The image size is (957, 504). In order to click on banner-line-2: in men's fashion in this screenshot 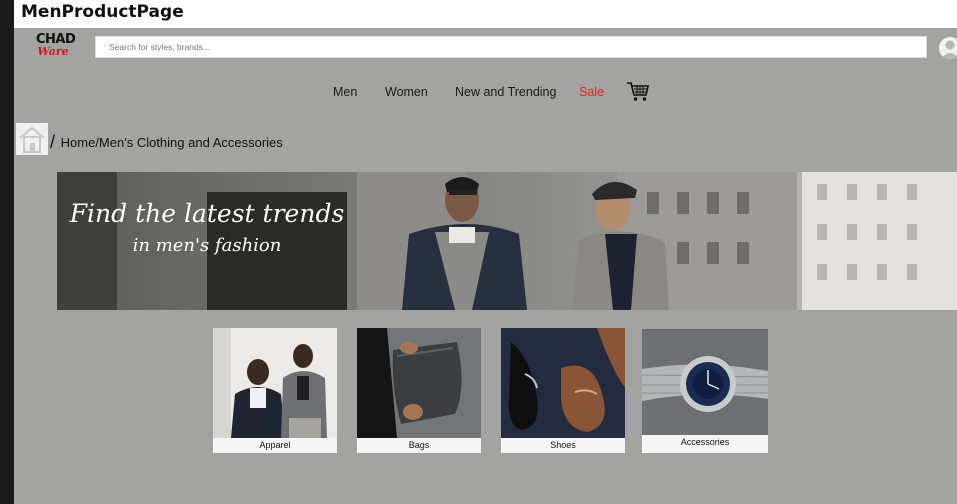, I will do `click(207, 245)`.